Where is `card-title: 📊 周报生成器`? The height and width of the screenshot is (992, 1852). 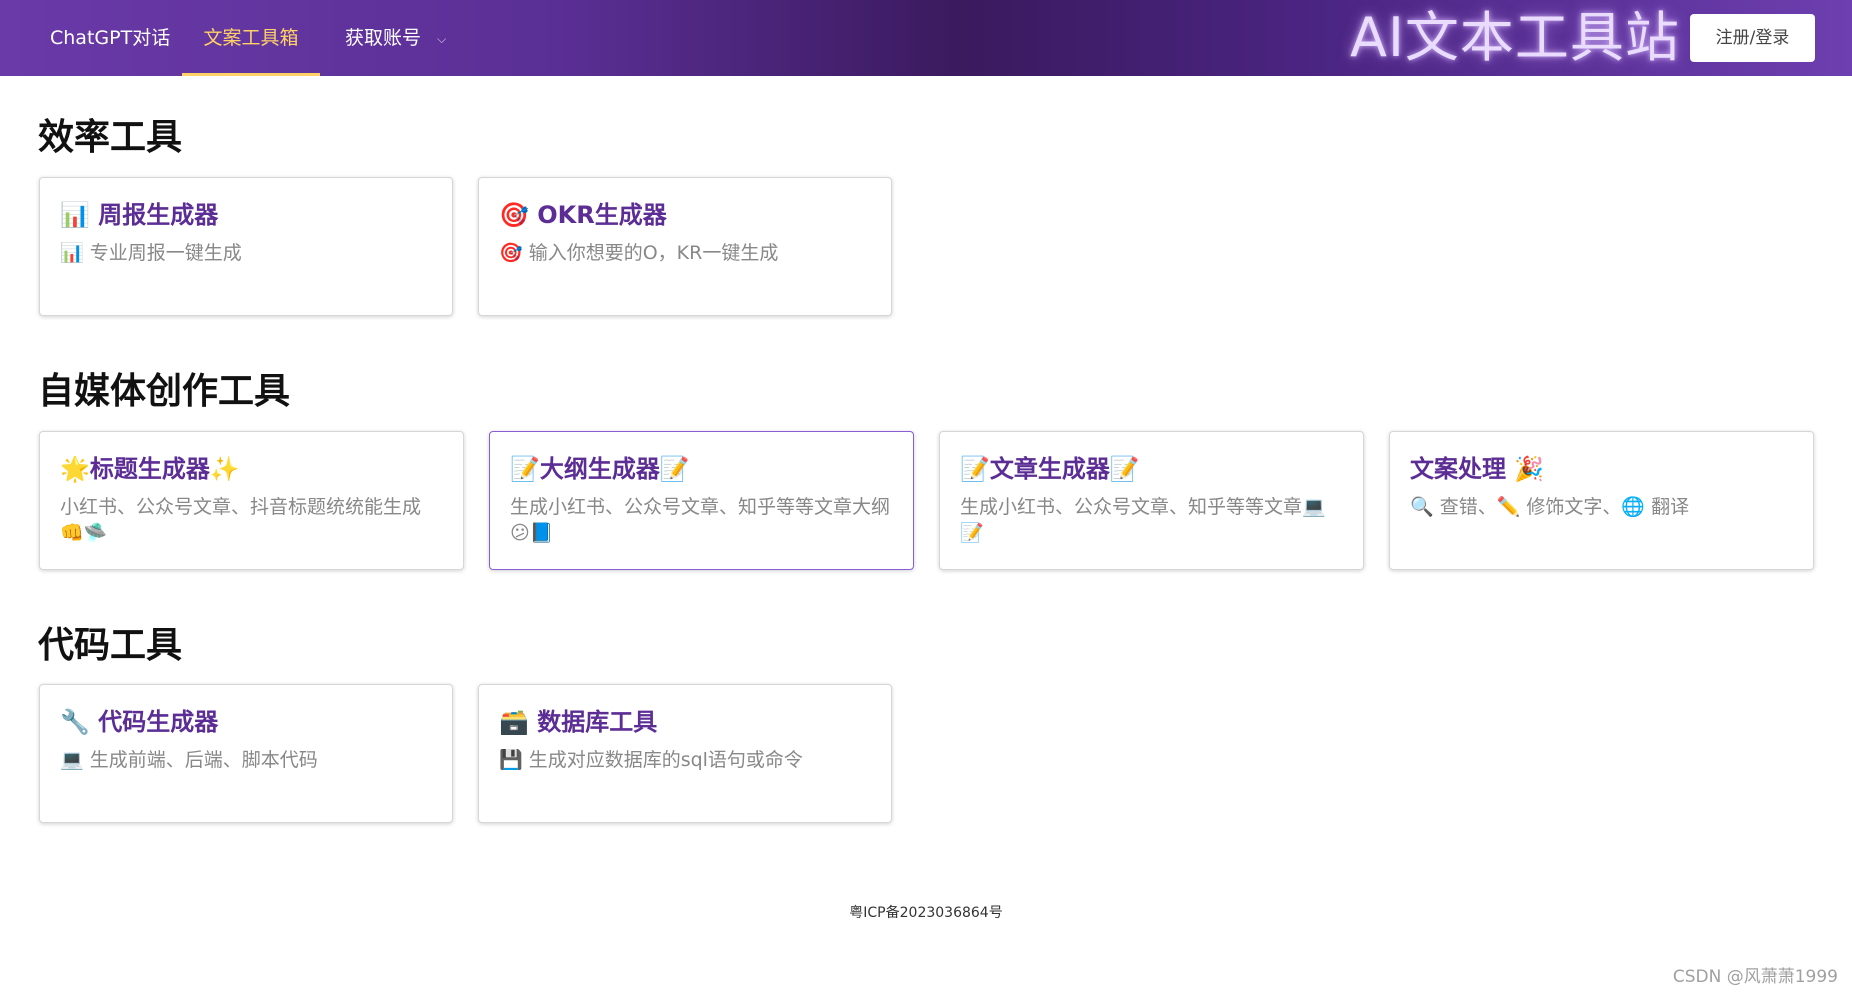 card-title: 📊 周报生成器 is located at coordinates (139, 215).